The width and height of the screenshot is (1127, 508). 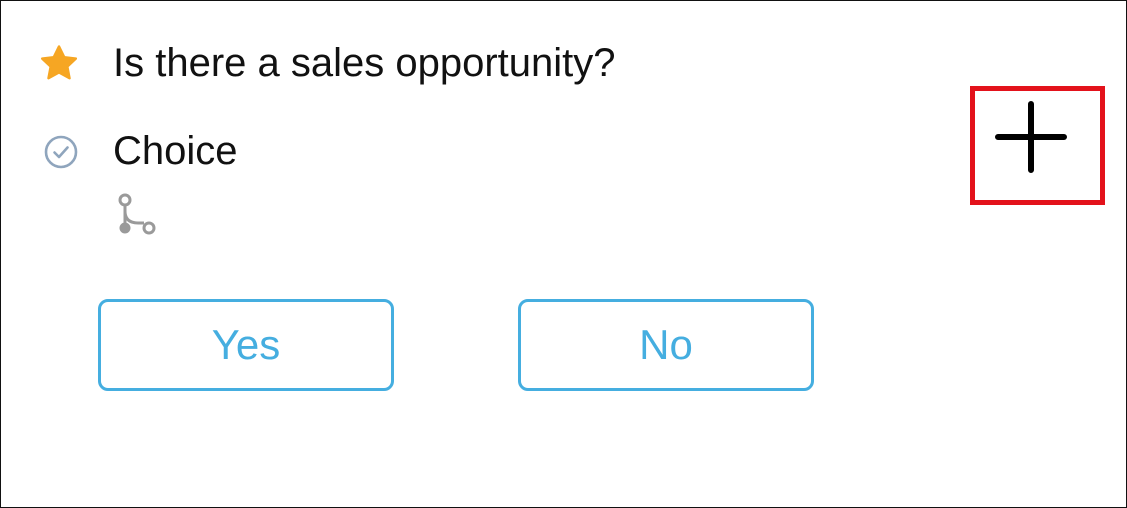 I want to click on yes-button: Yes, so click(x=246, y=345).